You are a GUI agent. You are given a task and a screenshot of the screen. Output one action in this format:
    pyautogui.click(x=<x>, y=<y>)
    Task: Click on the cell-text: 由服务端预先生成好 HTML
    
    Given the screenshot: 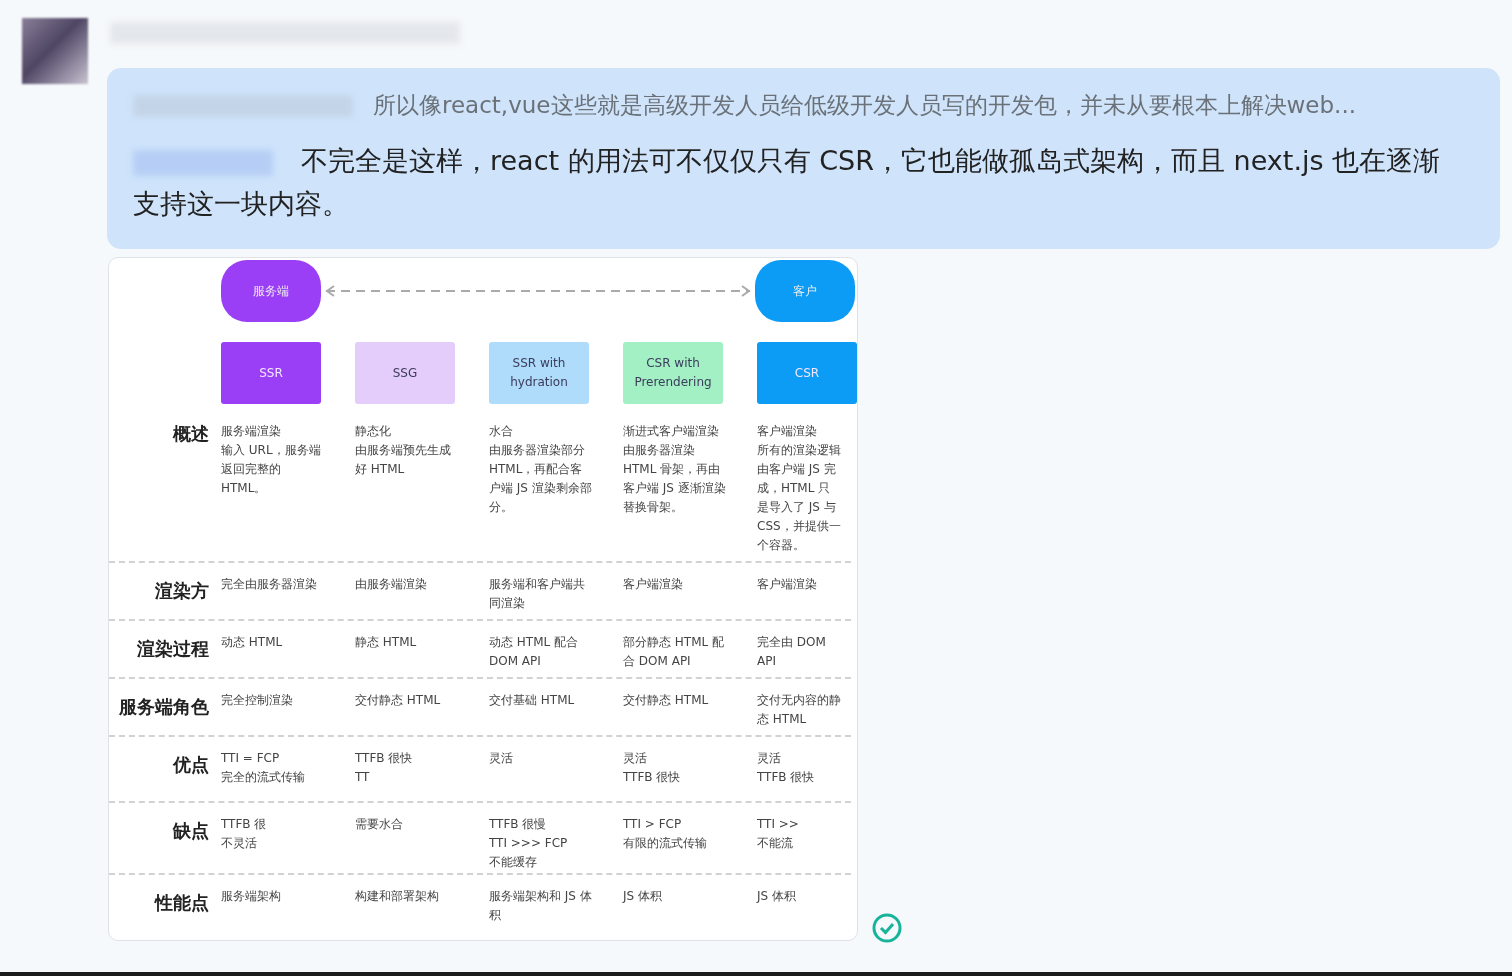 What is the action you would take?
    pyautogui.click(x=403, y=460)
    